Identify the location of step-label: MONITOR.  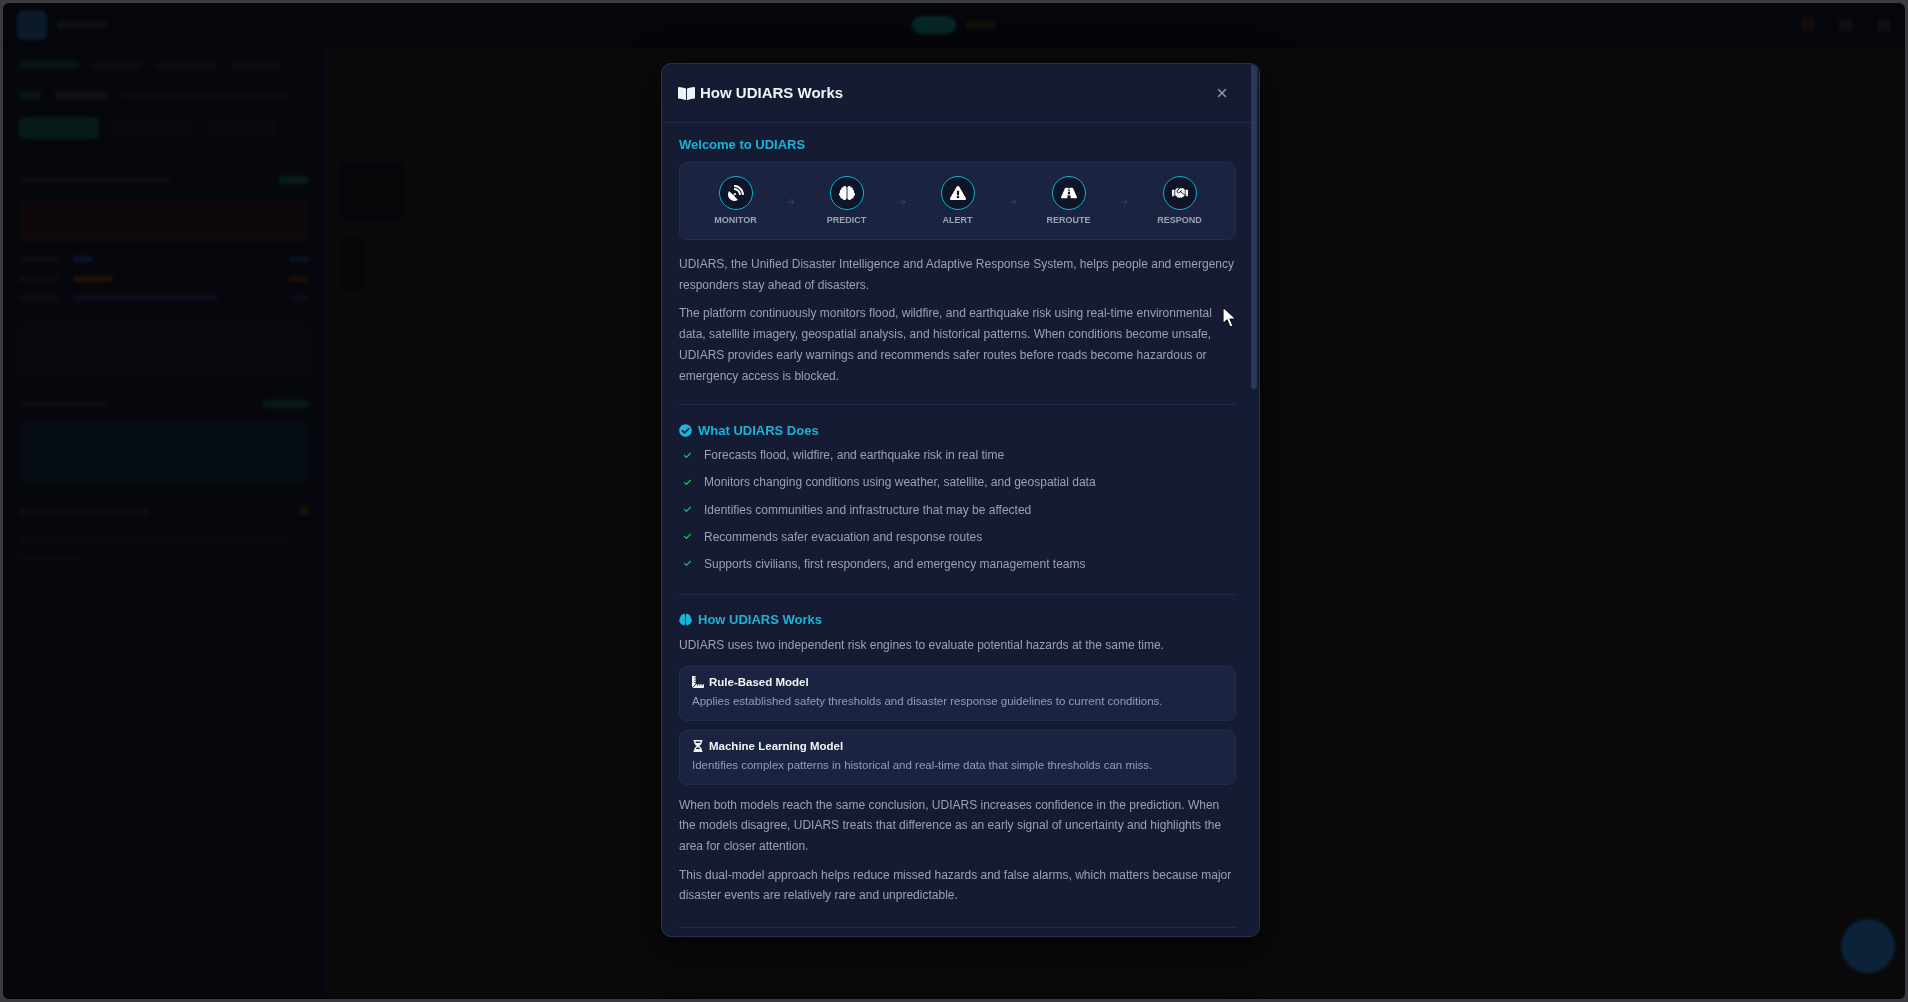
(735, 220).